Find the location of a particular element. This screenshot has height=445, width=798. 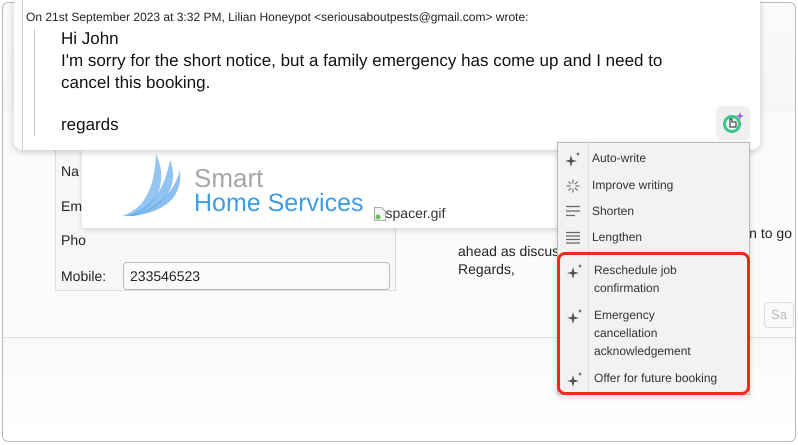

field-label: Mobile: is located at coordinates (83, 276).